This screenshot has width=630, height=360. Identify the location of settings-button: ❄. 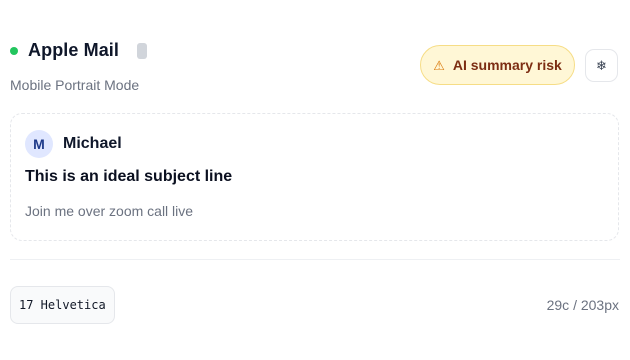
(601, 65).